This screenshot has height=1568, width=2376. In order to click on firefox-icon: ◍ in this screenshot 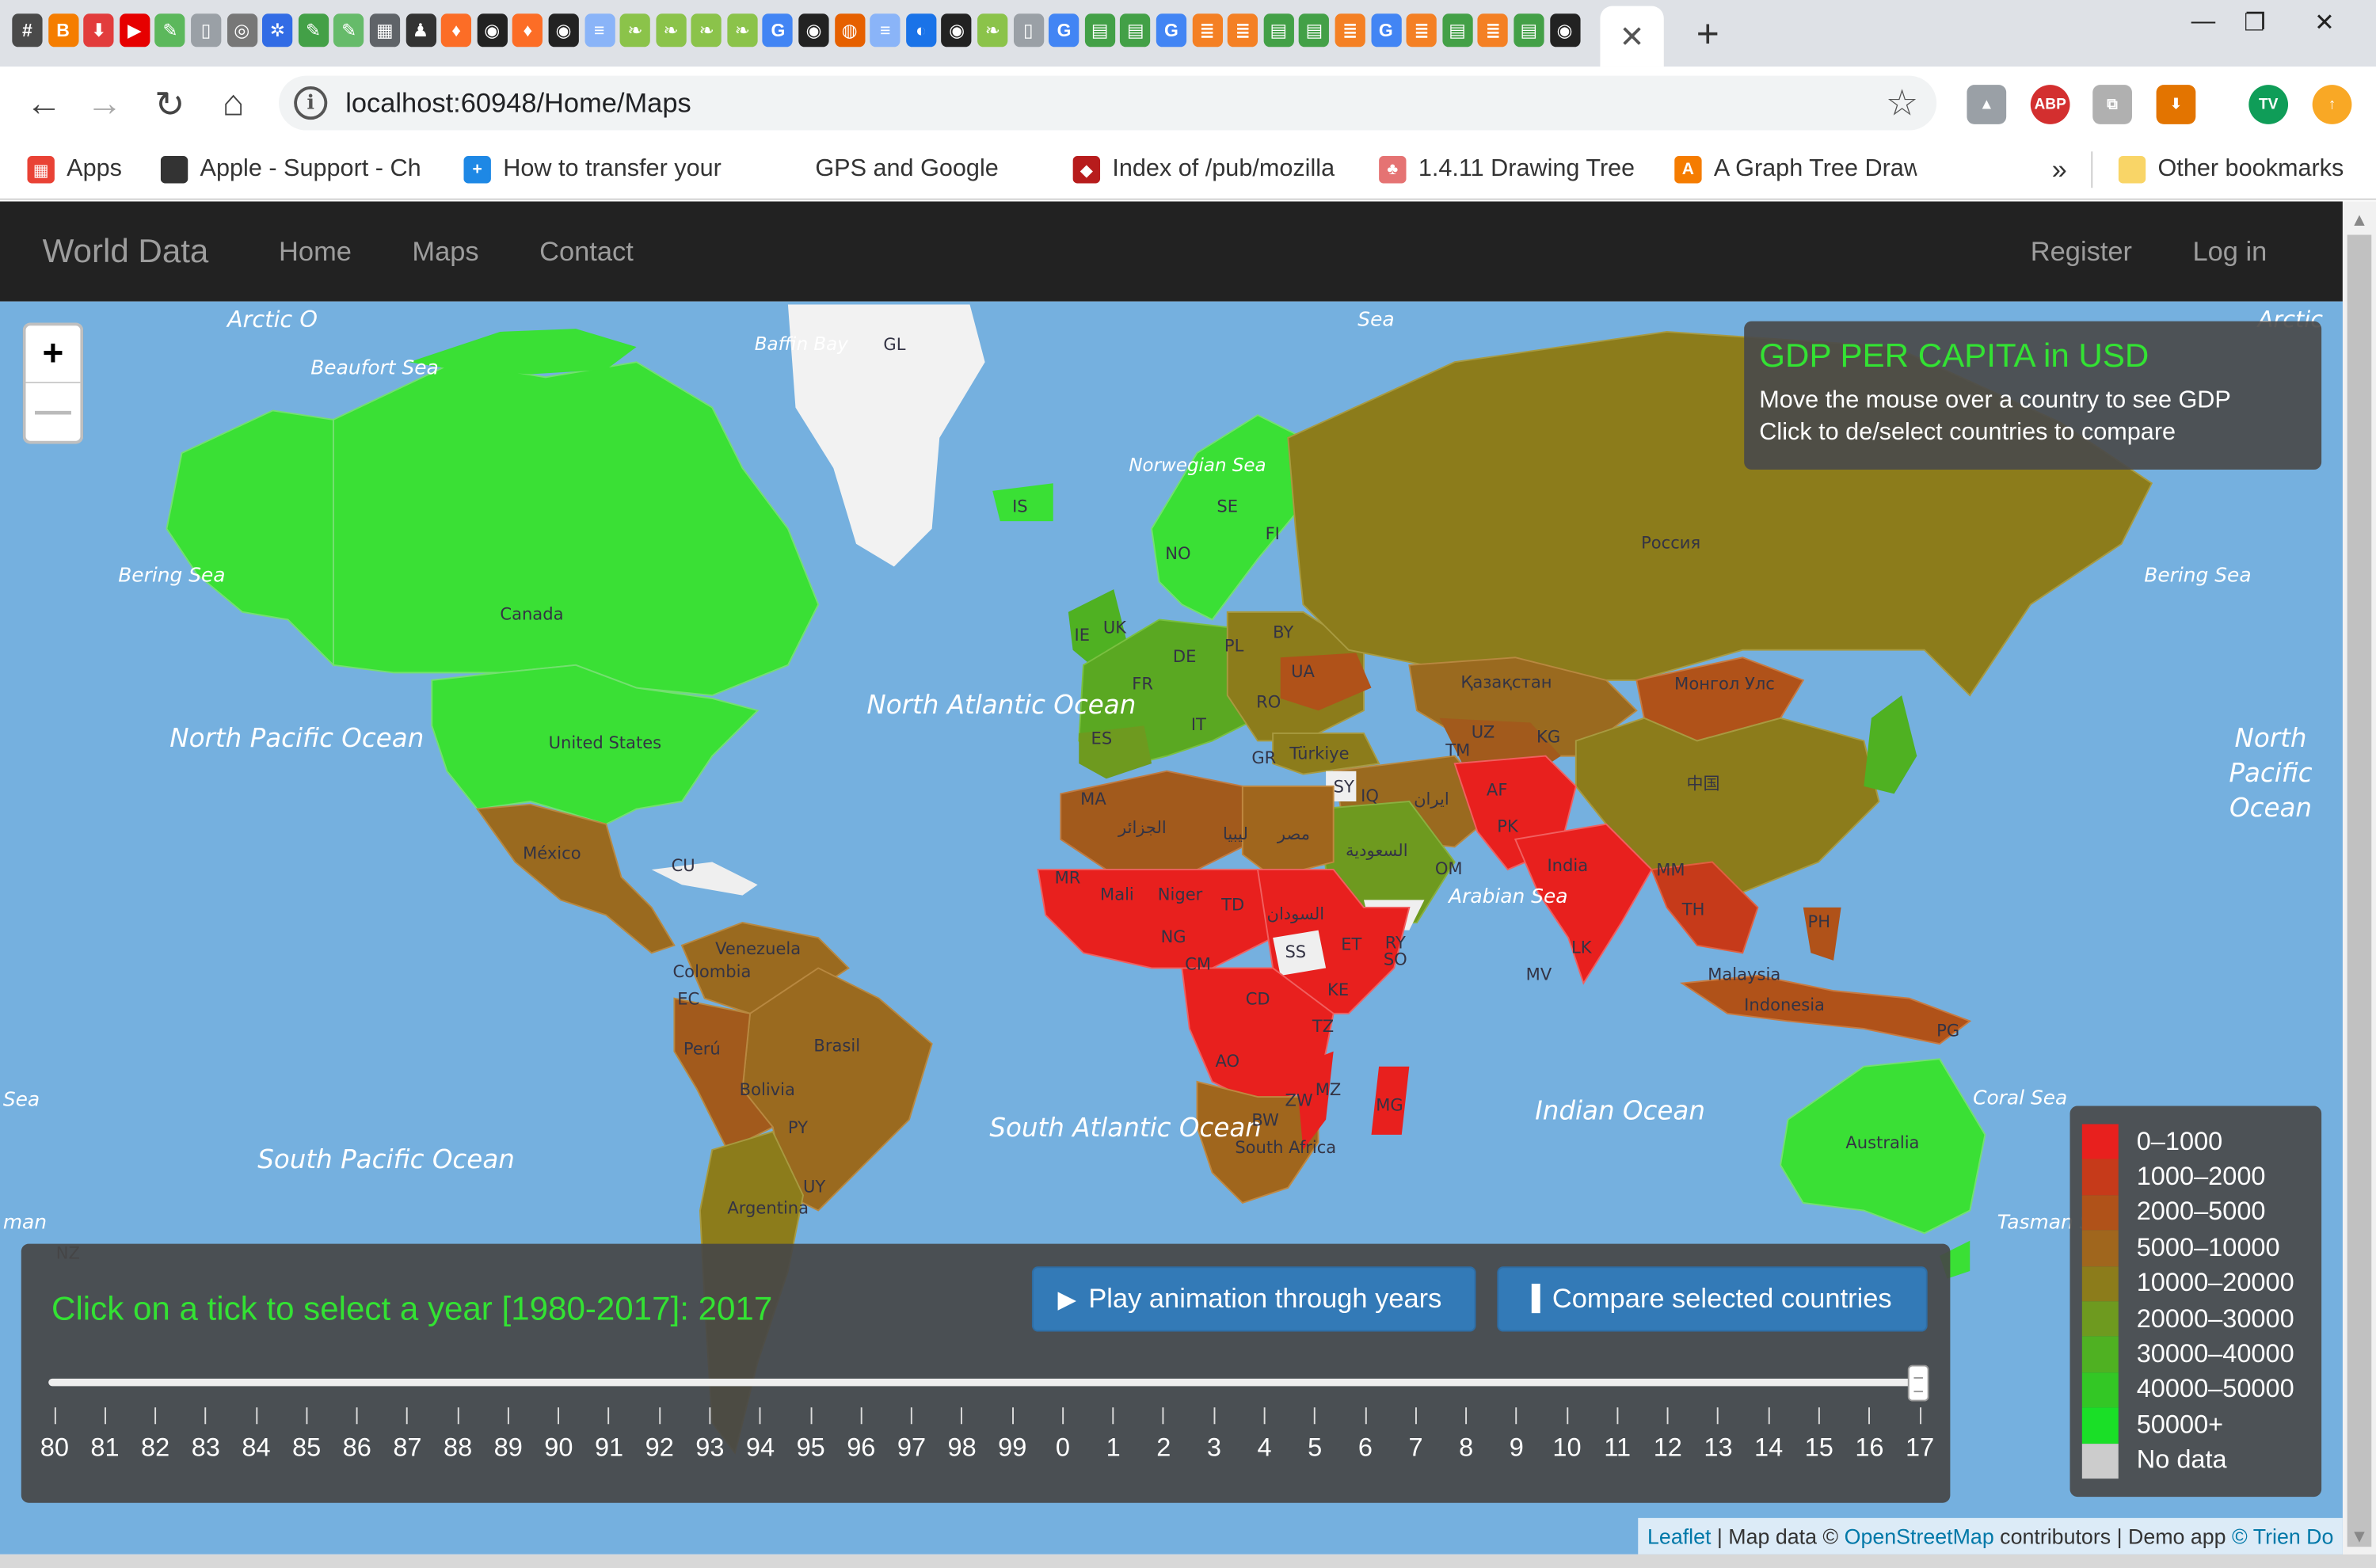, I will do `click(849, 30)`.